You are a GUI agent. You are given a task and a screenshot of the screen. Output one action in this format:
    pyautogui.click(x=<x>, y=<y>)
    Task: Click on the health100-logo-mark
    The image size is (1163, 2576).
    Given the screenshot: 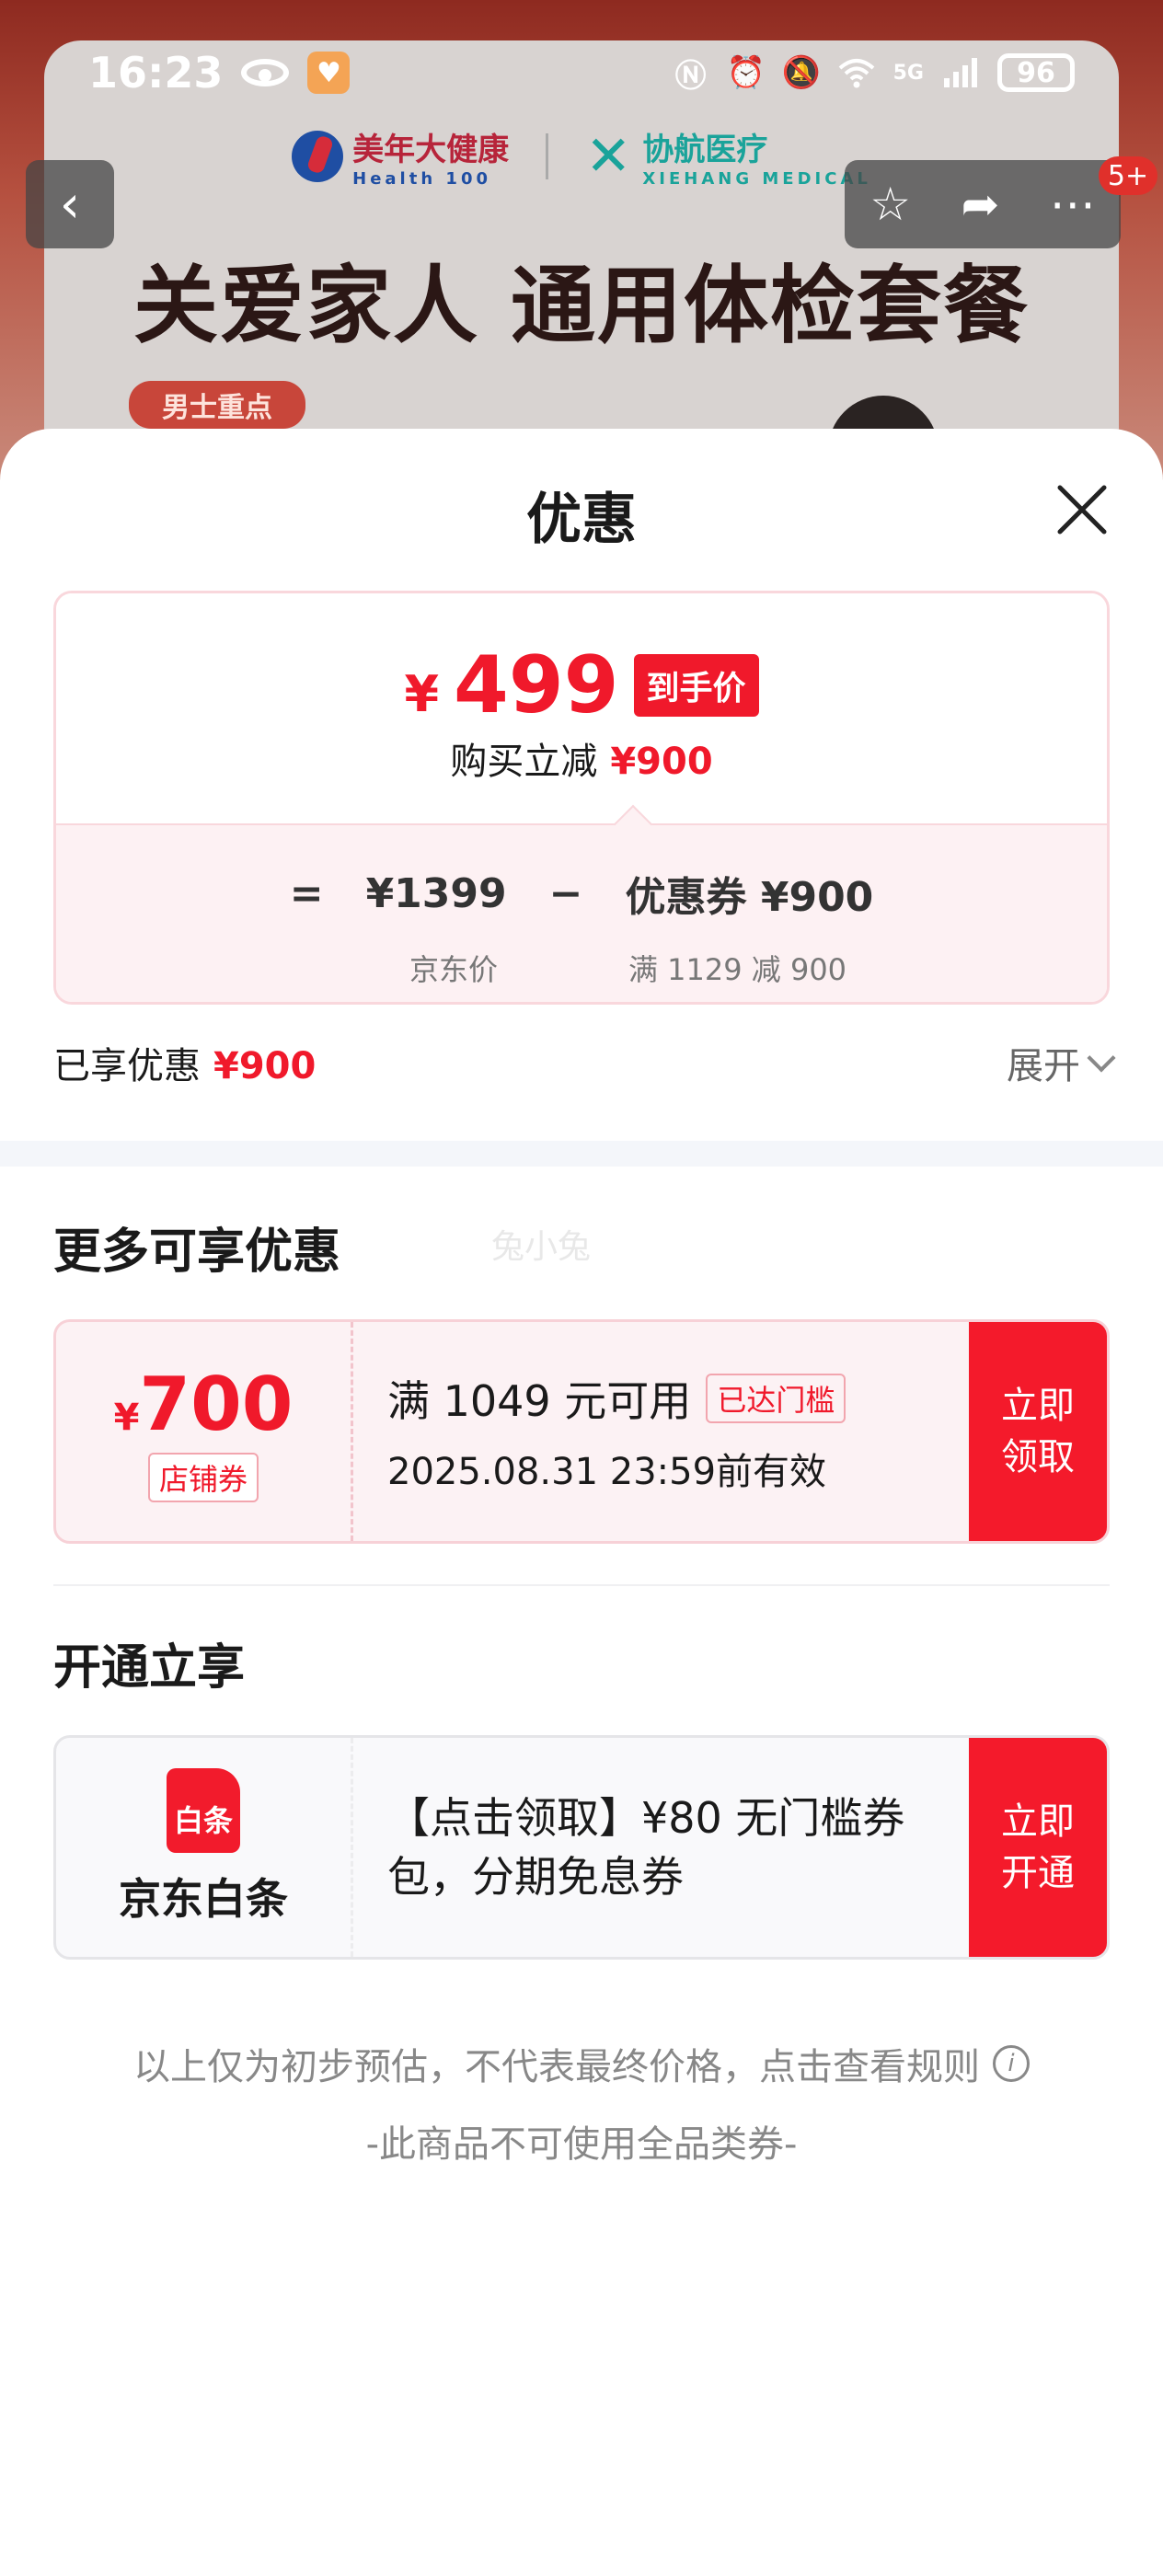 What is the action you would take?
    pyautogui.click(x=318, y=156)
    